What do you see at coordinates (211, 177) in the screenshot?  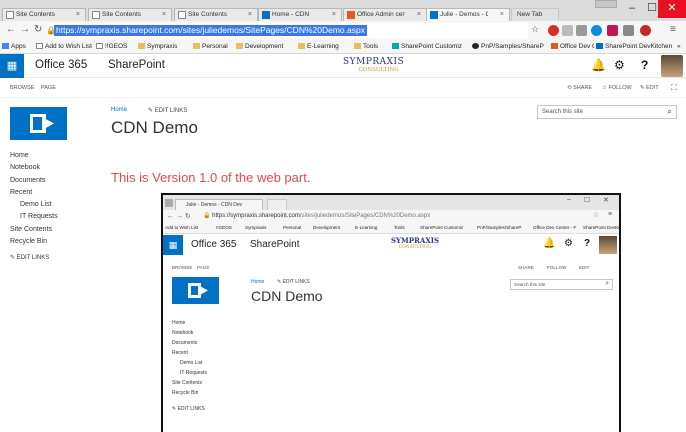 I see `webpart-text: This is Version 1.0 of the web part.` at bounding box center [211, 177].